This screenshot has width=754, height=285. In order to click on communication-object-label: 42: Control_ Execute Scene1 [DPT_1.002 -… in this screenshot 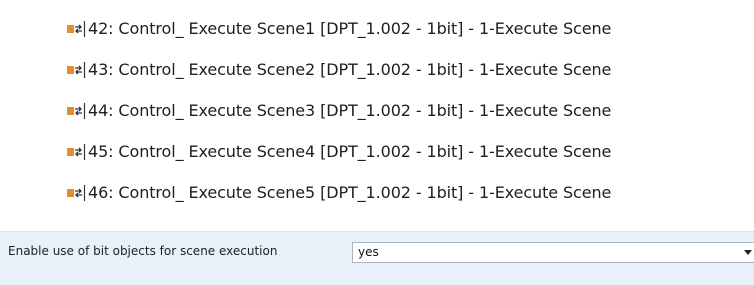, I will do `click(350, 28)`.